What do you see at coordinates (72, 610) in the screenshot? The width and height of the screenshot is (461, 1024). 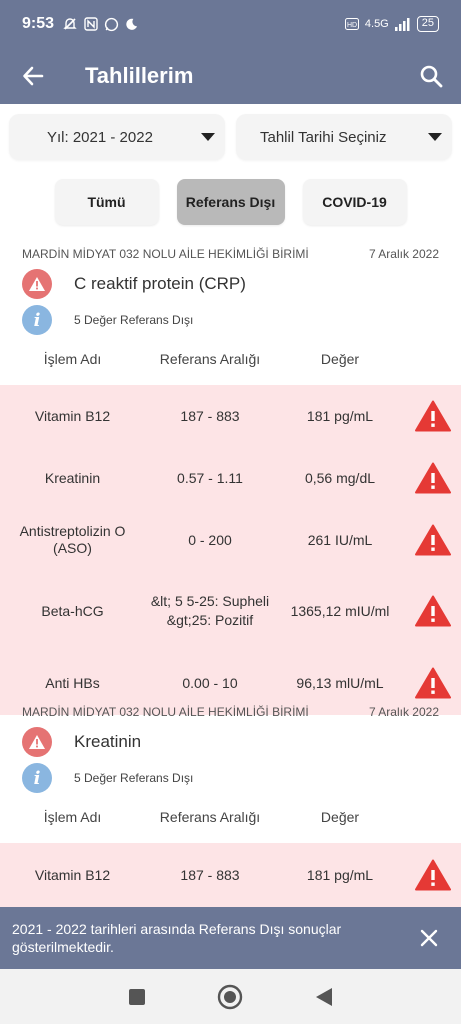 I see `test-name: Beta-hCG` at bounding box center [72, 610].